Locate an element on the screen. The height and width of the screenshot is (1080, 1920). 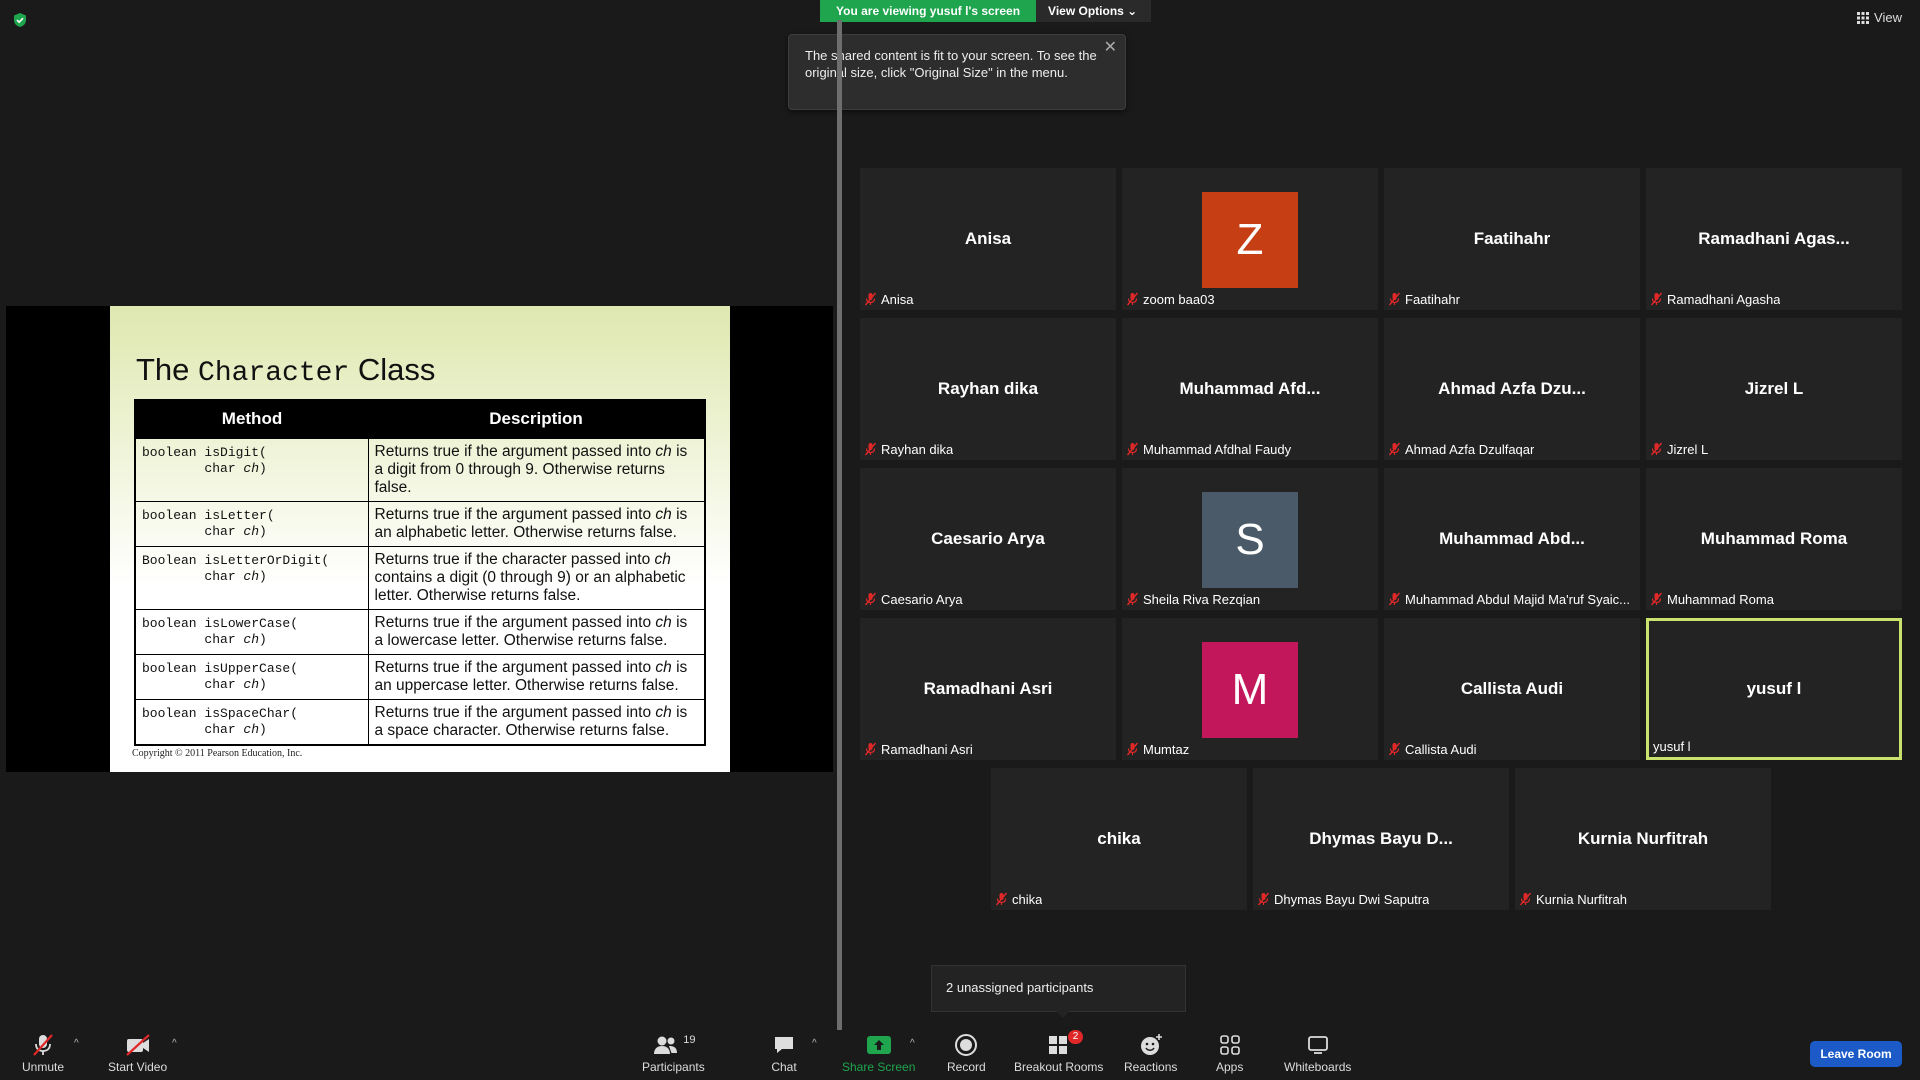
participant-name-label: Jizrel L is located at coordinates (1679, 449).